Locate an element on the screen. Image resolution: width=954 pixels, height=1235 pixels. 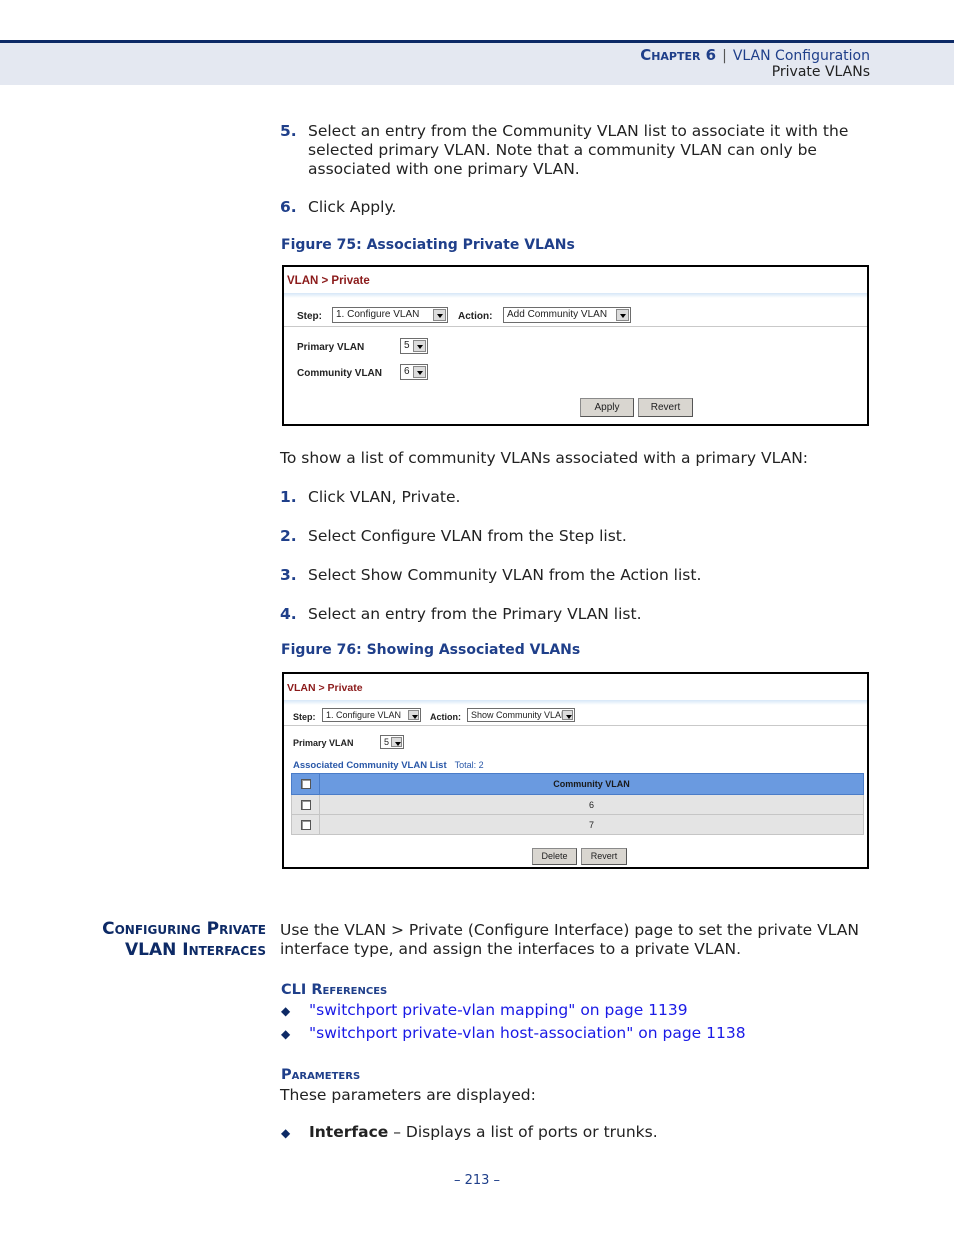
step-item: 1. Click VLAN, Private. is located at coordinates (580, 497).